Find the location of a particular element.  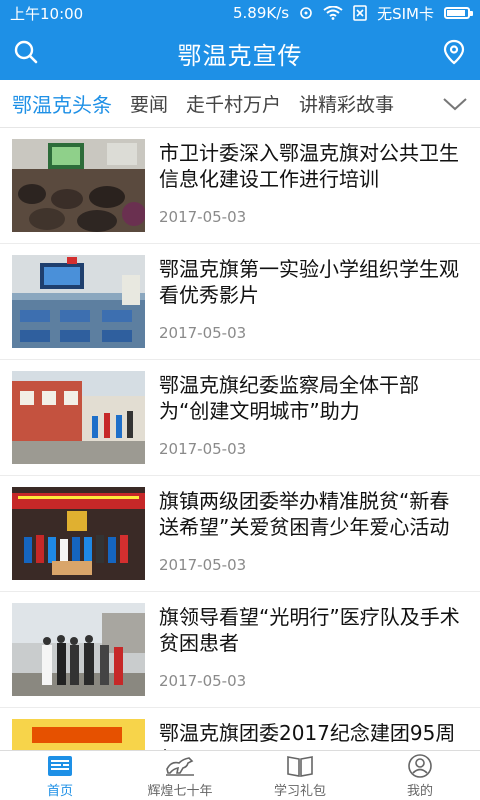

news-title: 鄂温克旗第一实验小学组织学生观看优秀影片 is located at coordinates (309, 282).